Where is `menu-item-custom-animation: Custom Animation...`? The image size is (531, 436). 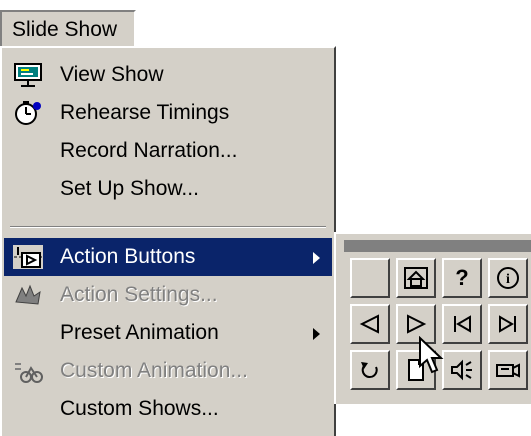
menu-item-custom-animation: Custom Animation... is located at coordinates (168, 371).